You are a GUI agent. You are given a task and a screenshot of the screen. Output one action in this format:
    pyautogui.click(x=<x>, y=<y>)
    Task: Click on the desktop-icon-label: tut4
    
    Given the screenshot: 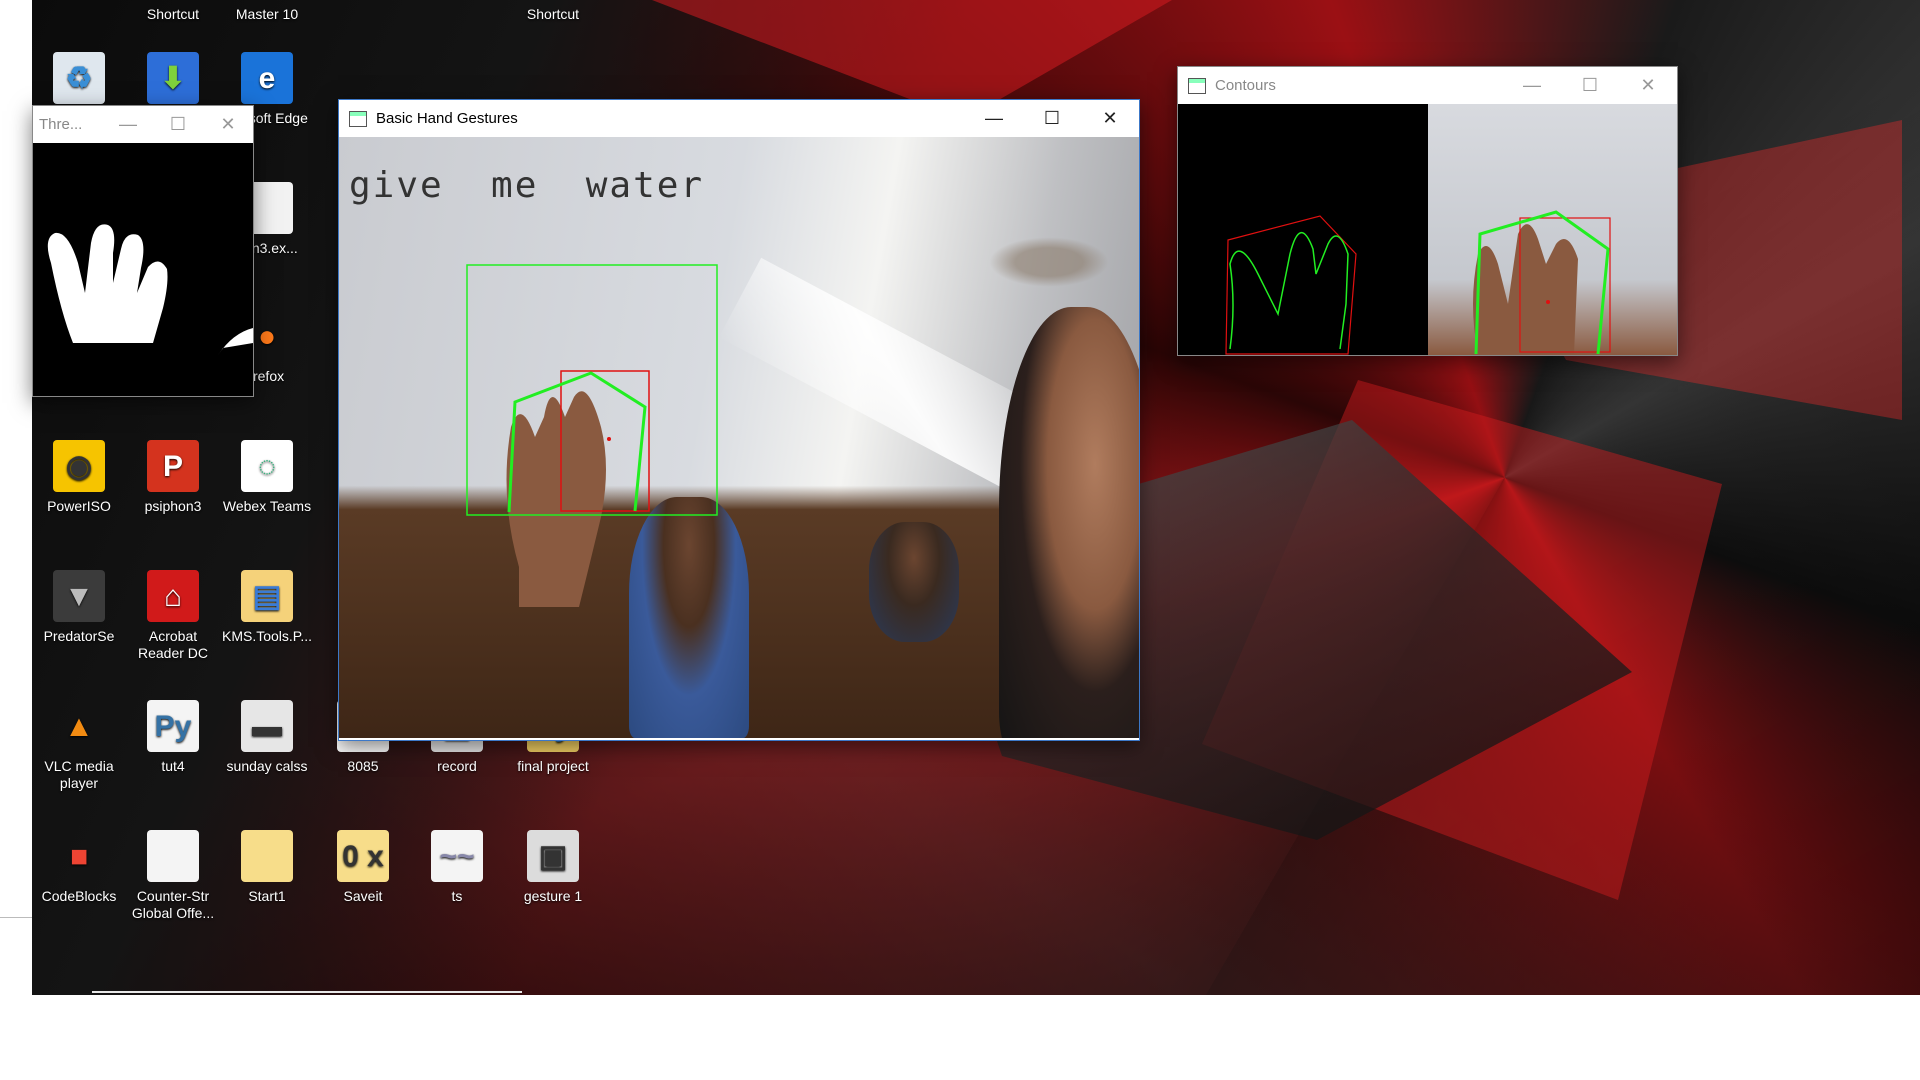 What is the action you would take?
    pyautogui.click(x=173, y=766)
    